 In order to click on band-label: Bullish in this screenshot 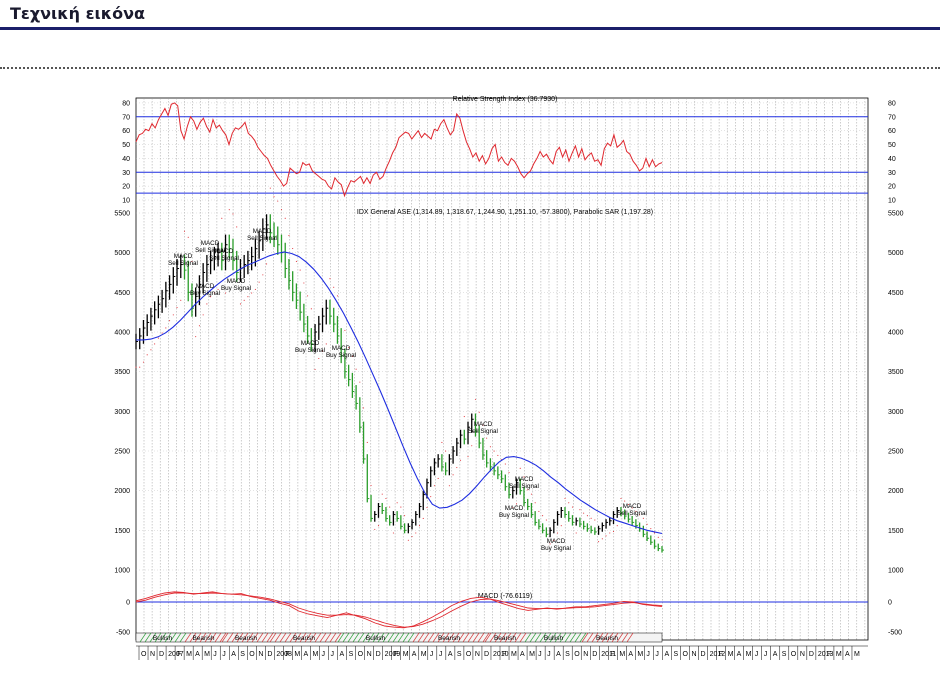, I will do `click(376, 638)`.